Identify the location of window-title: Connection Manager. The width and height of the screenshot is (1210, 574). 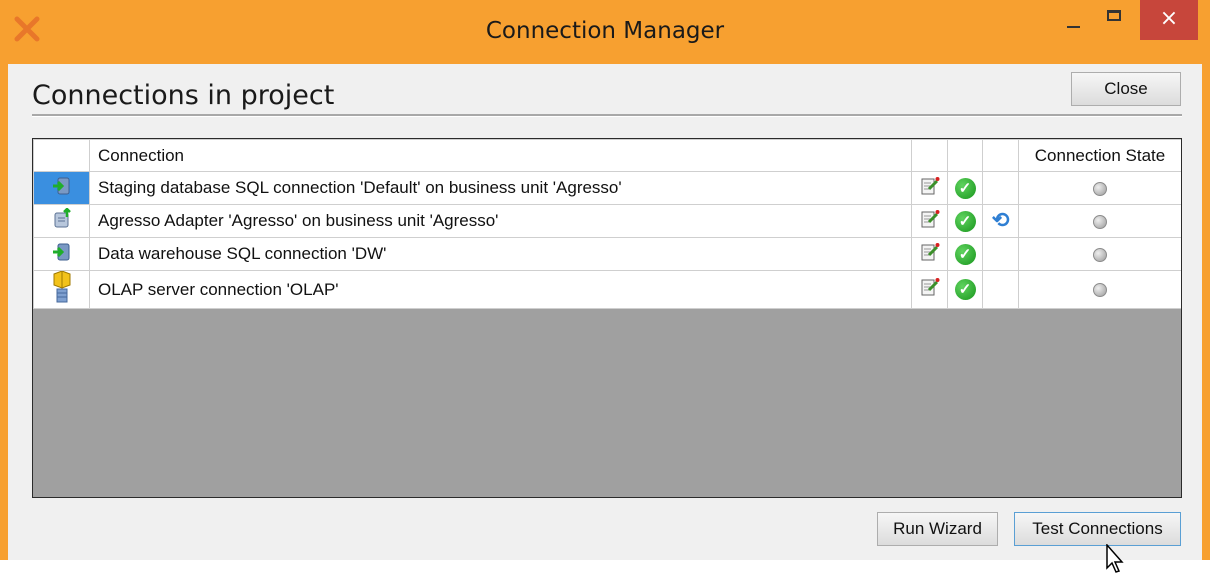
(605, 31).